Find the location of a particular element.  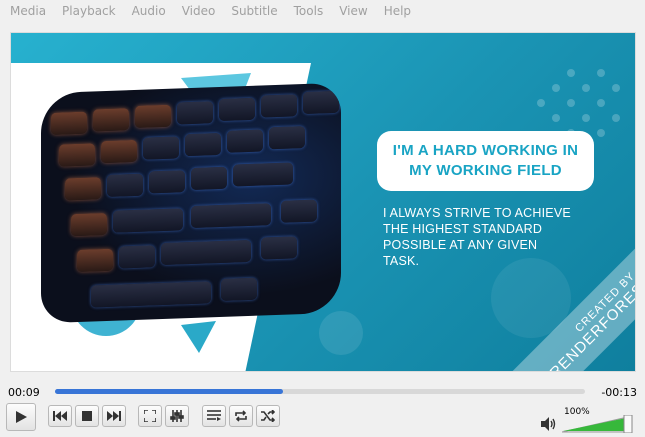

small-triangle-shape is located at coordinates (198, 337).